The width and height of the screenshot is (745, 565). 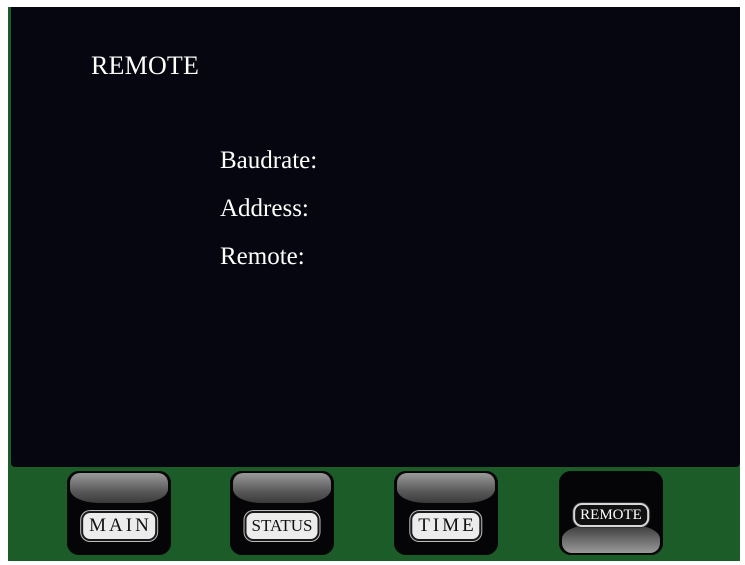 I want to click on remote-button: REMOTE, so click(x=611, y=513).